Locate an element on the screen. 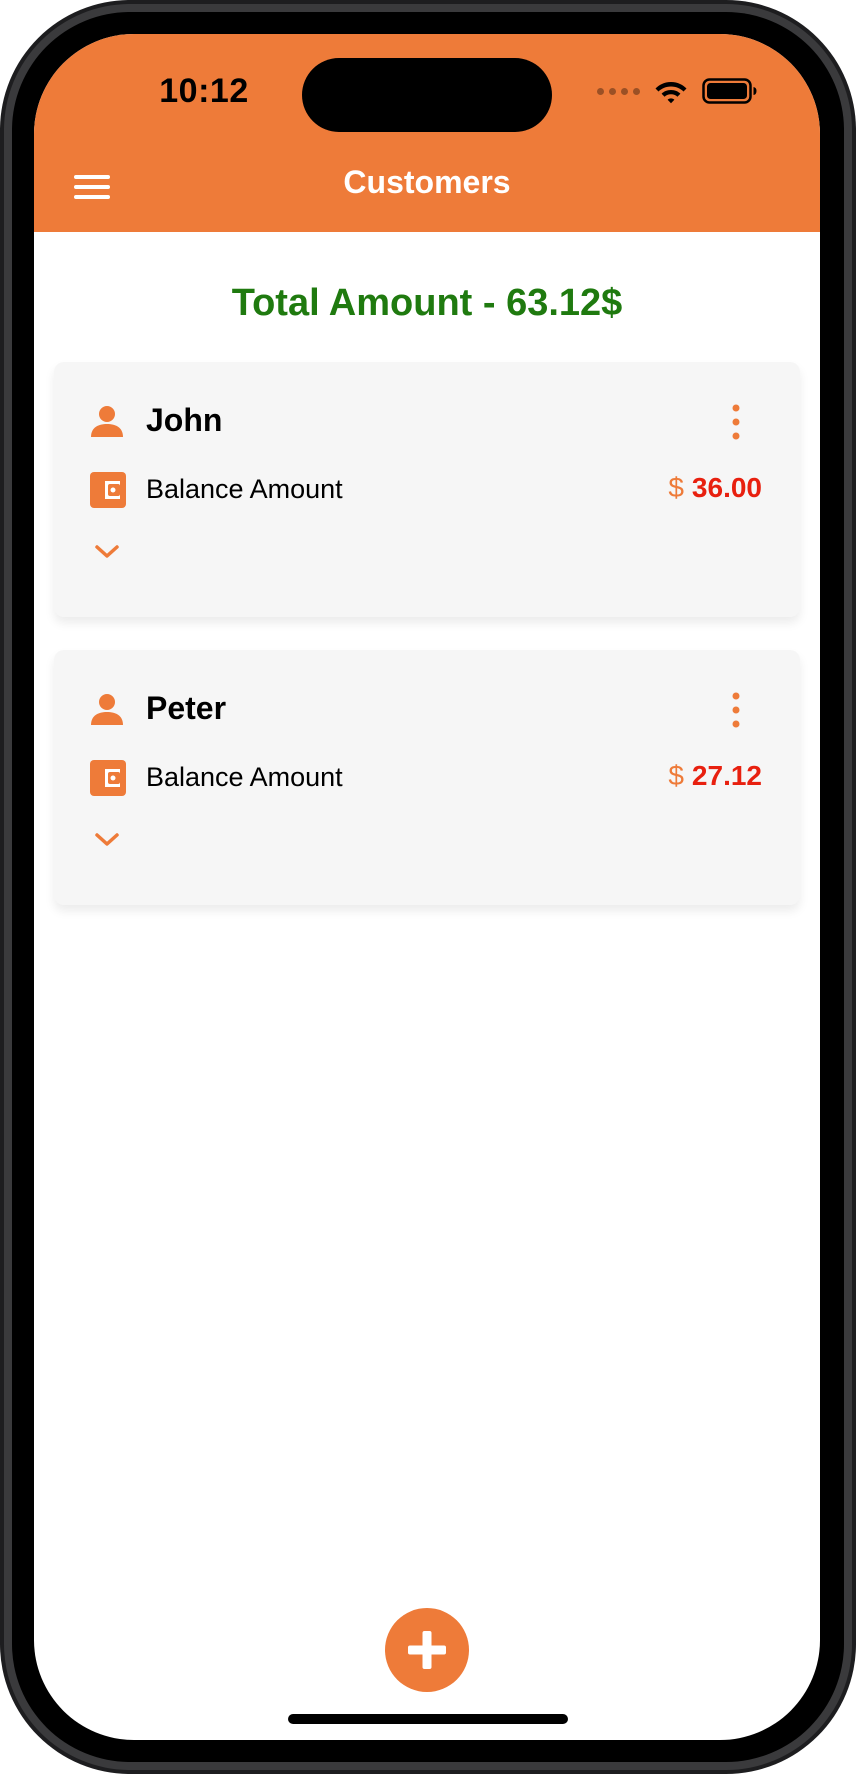 The height and width of the screenshot is (1774, 856). dynamic-island is located at coordinates (427, 95).